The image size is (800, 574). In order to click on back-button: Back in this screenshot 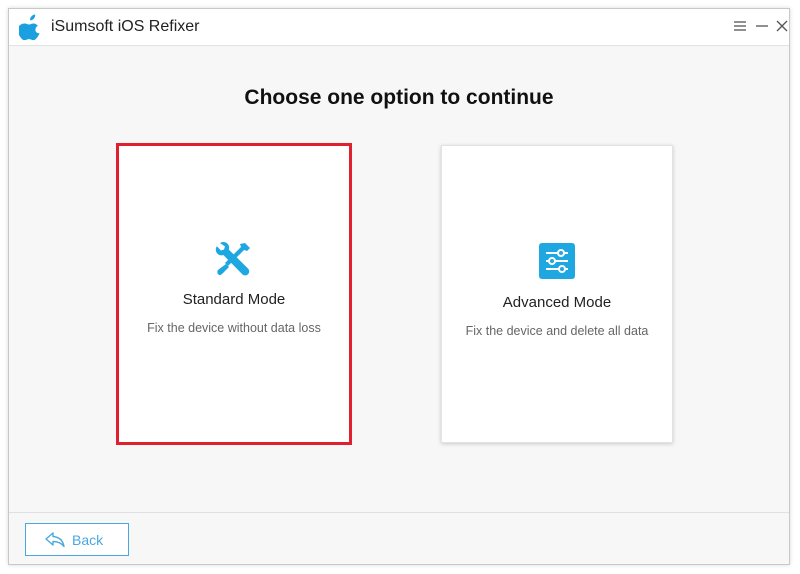, I will do `click(77, 539)`.